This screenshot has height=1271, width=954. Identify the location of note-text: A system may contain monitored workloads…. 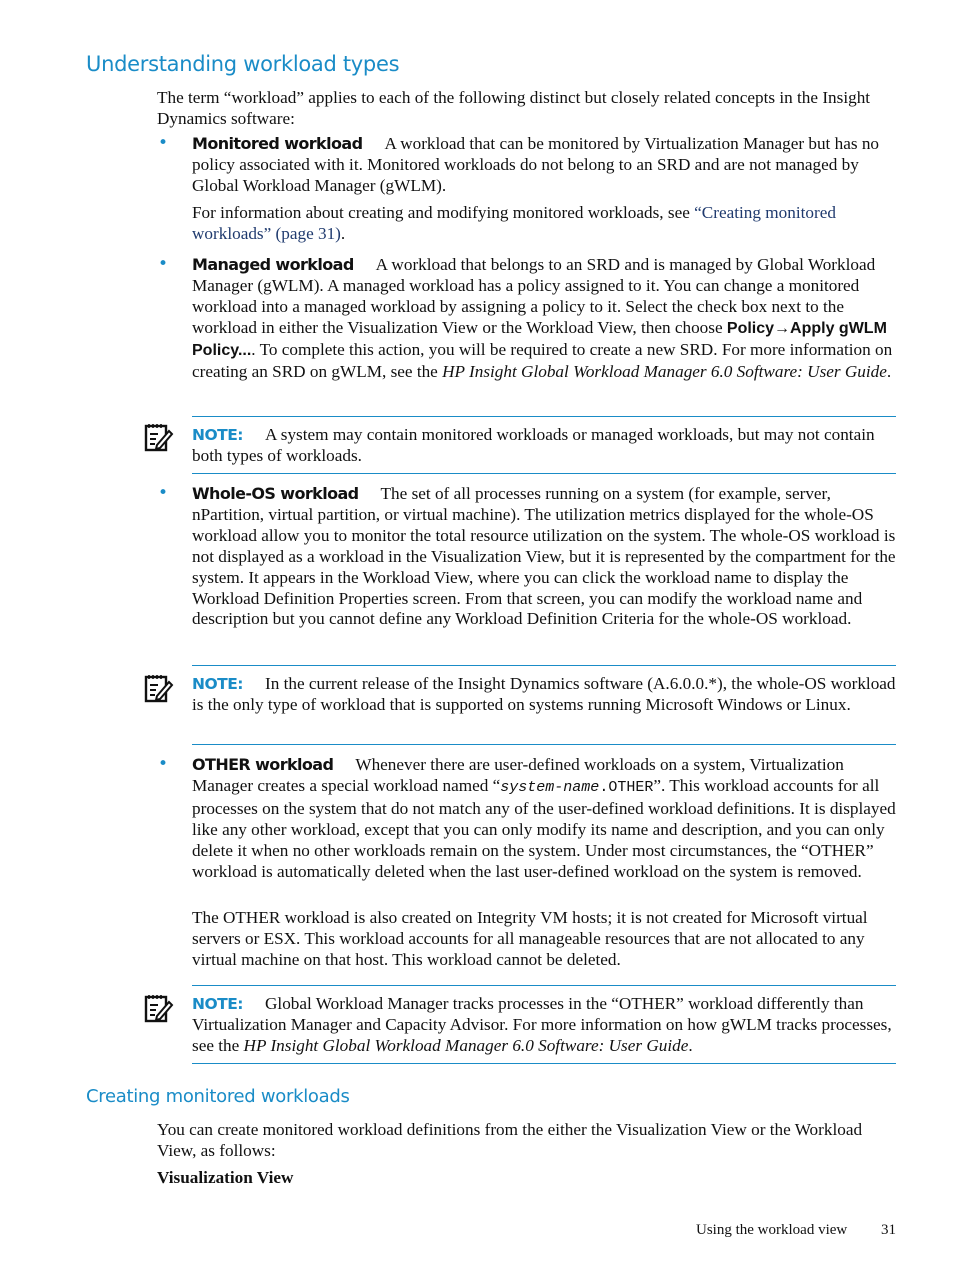
(533, 445).